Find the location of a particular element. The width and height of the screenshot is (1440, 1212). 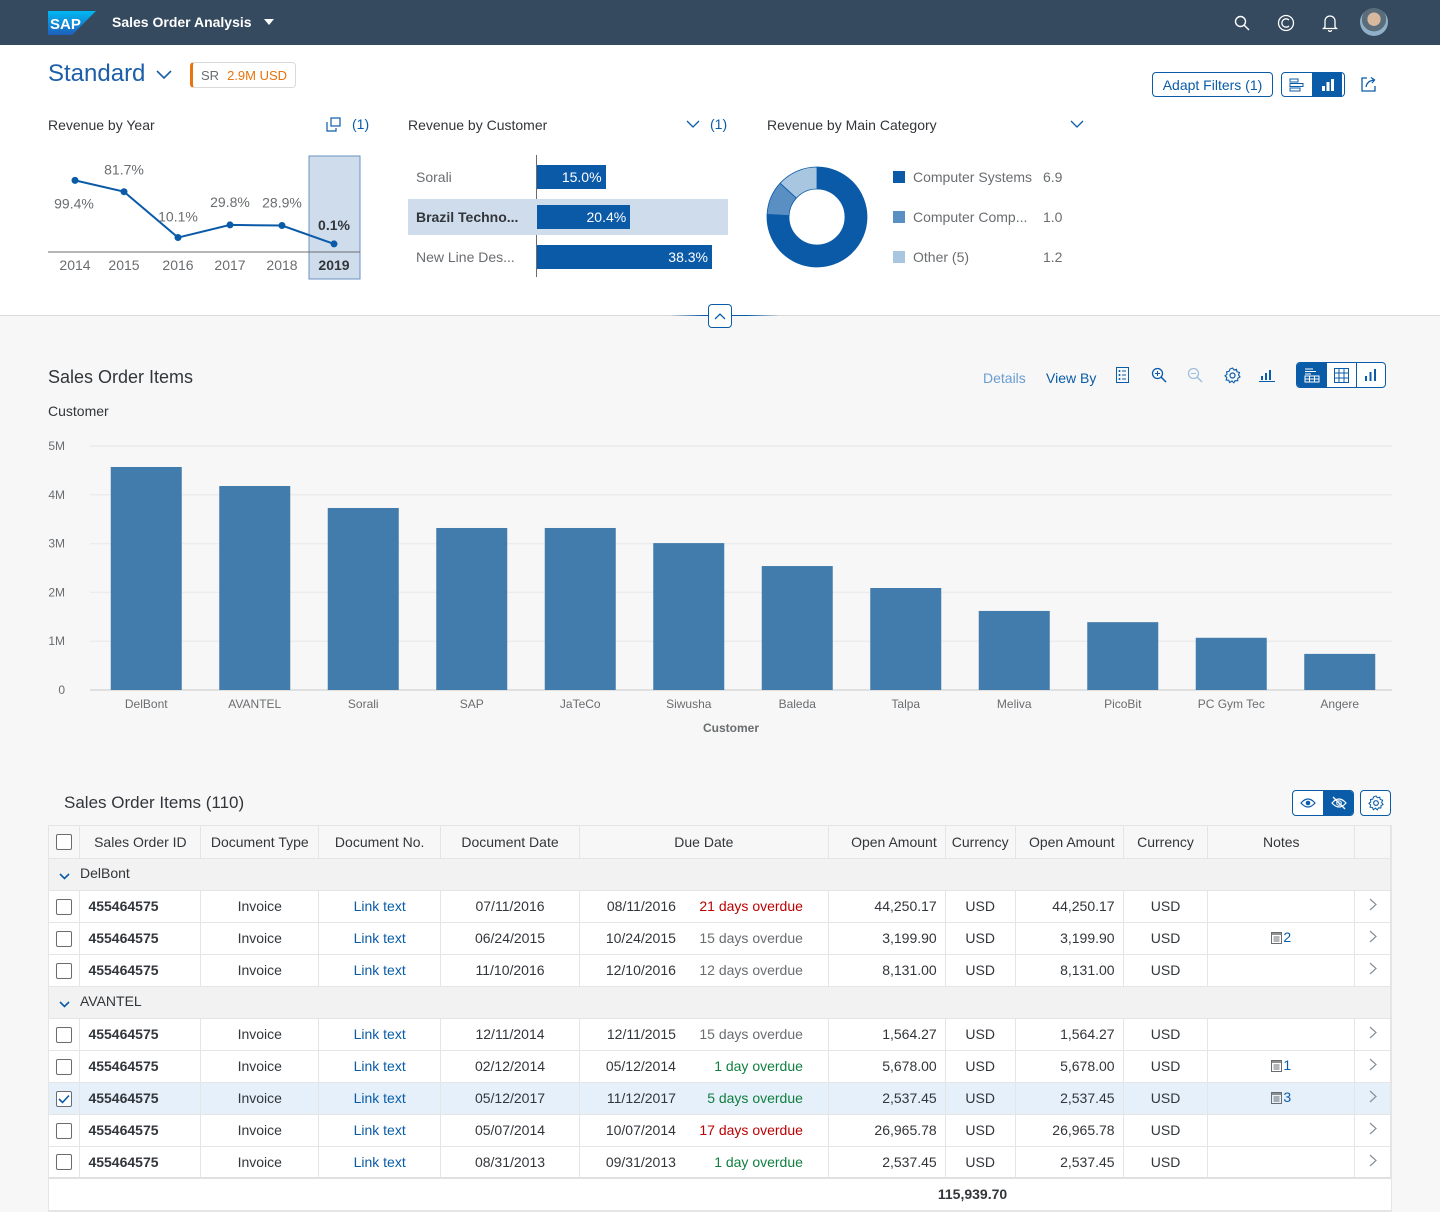

notes-link: 2 is located at coordinates (1281, 937).